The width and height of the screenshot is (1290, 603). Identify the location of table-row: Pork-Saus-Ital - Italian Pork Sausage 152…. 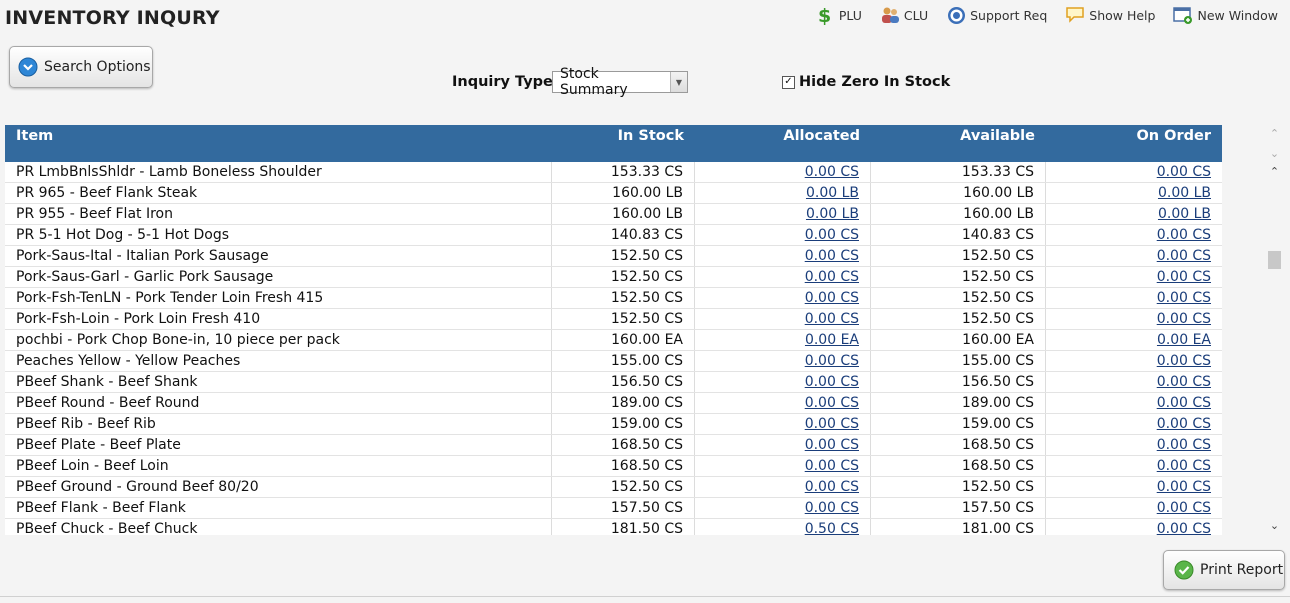
(613, 256).